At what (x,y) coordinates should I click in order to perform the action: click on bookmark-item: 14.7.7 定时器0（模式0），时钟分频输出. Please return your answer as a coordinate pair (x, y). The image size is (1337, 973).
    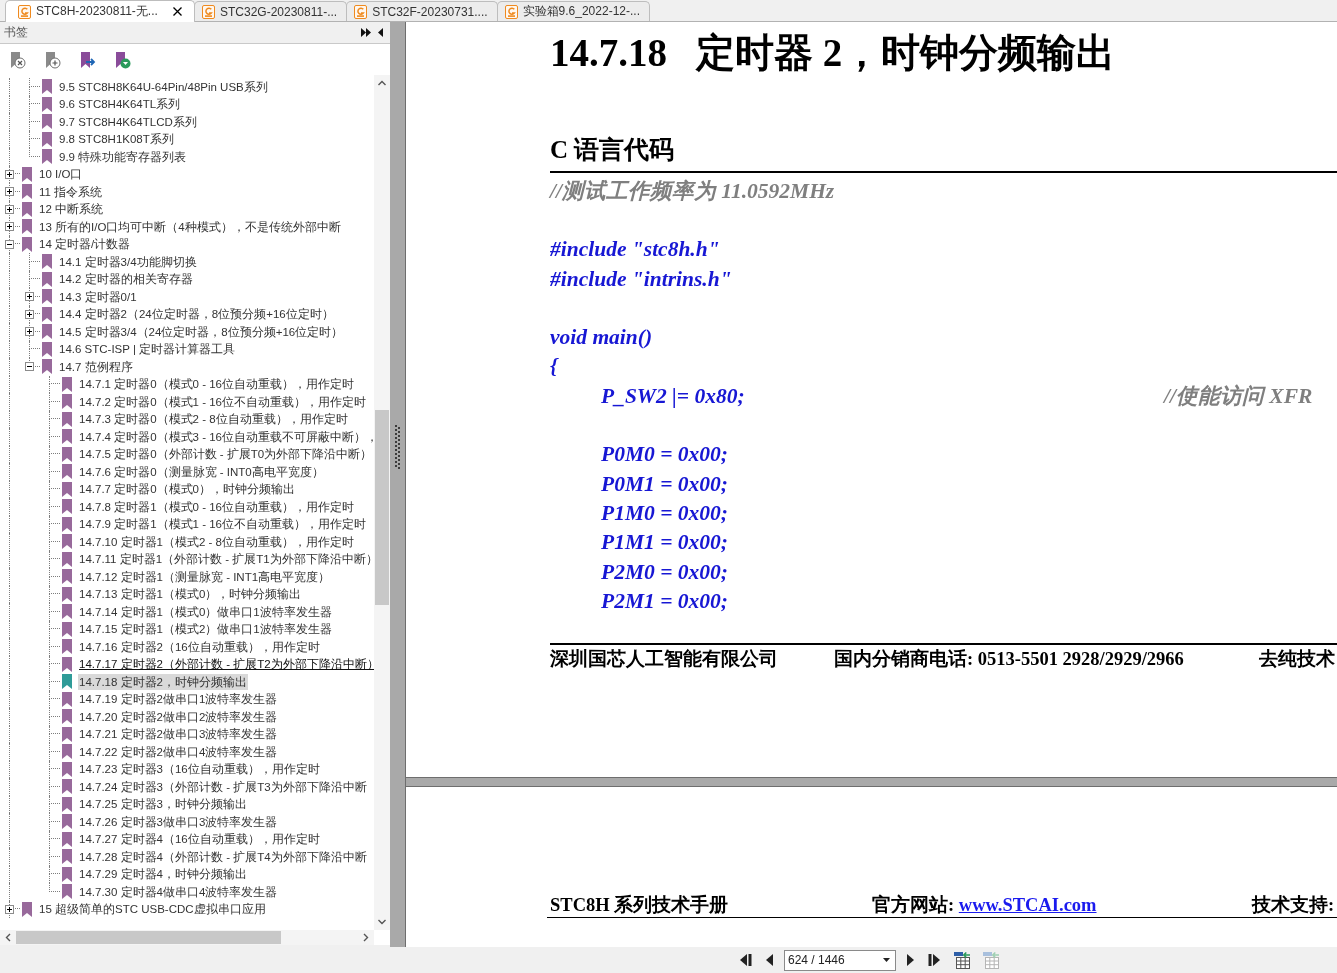
    Looking at the image, I should click on (187, 489).